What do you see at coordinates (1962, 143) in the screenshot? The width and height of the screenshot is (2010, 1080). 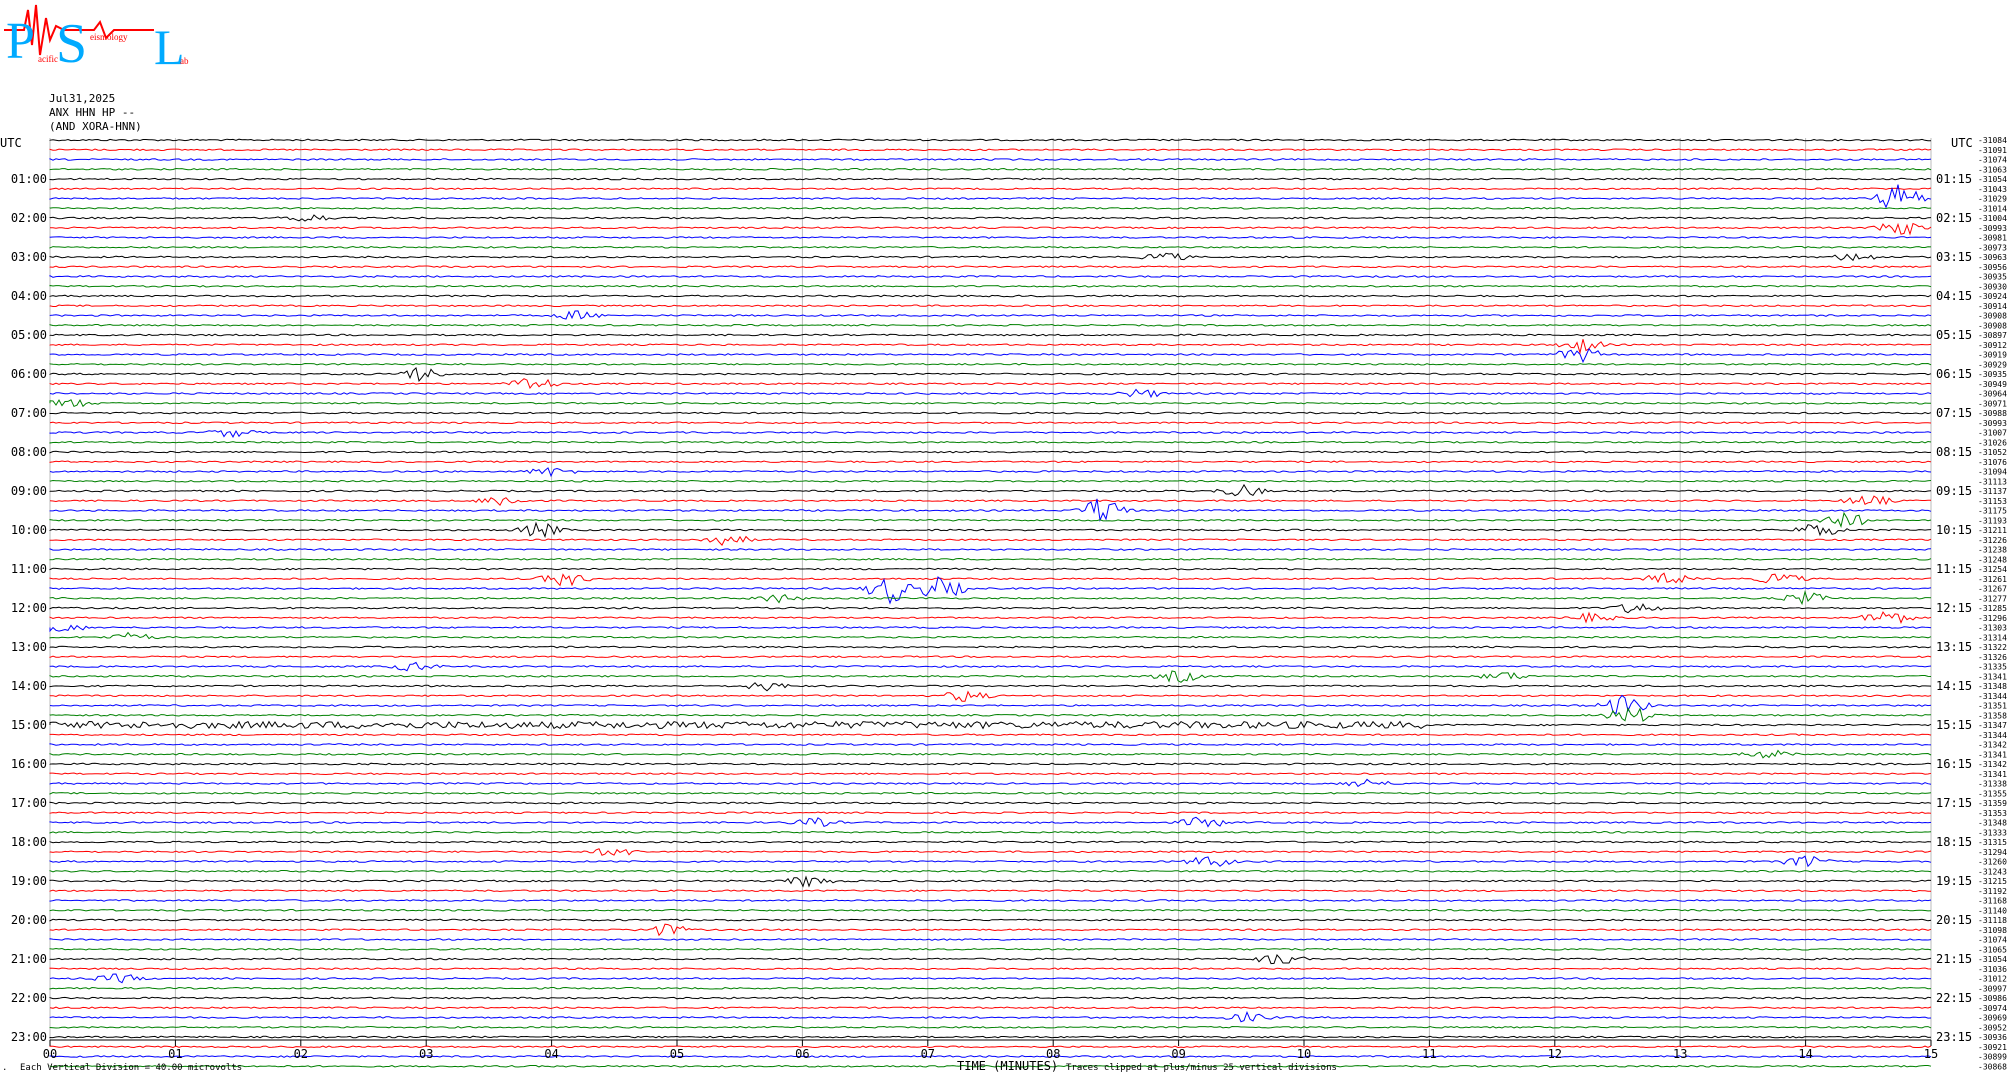 I see `utc-right-label: UTC` at bounding box center [1962, 143].